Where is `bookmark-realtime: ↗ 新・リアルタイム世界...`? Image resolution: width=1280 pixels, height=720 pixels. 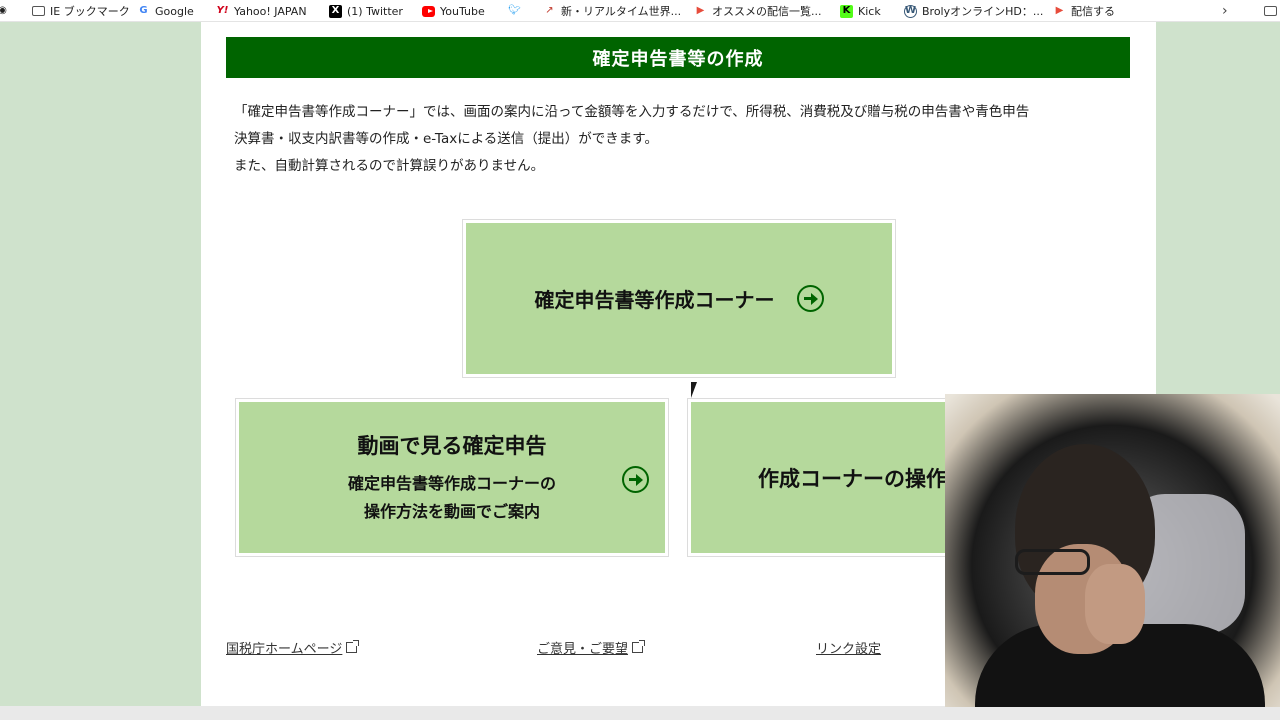
bookmark-realtime: ↗ 新・リアルタイム世界... is located at coordinates (612, 11).